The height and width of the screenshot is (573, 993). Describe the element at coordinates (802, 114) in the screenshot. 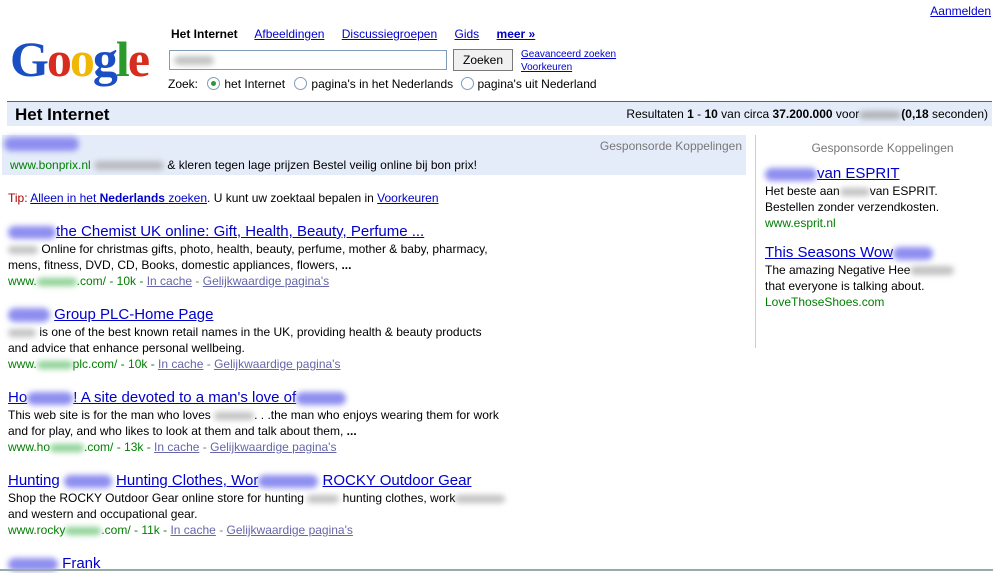

I see `results-count: 37.200.000` at that location.